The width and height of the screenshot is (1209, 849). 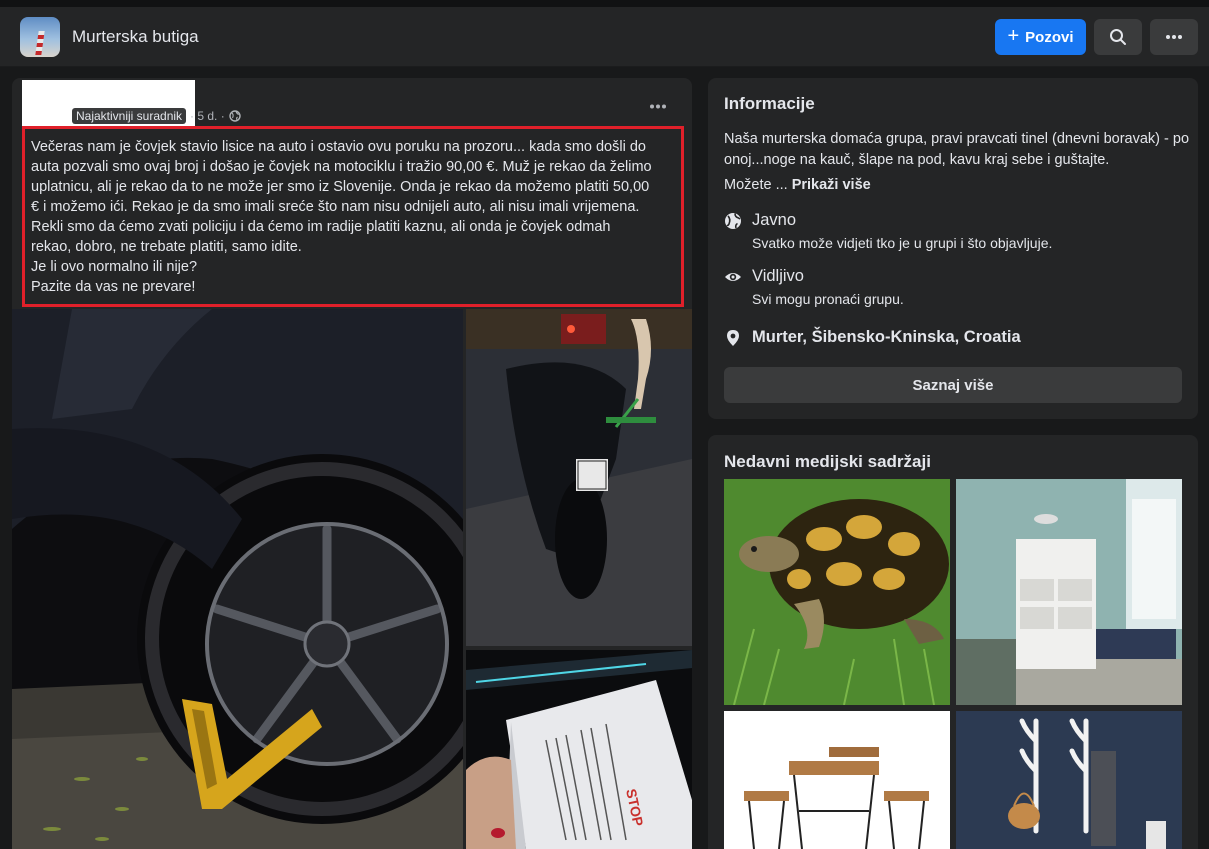 What do you see at coordinates (837, 780) in the screenshot?
I see `media-thumb-garden-furniture` at bounding box center [837, 780].